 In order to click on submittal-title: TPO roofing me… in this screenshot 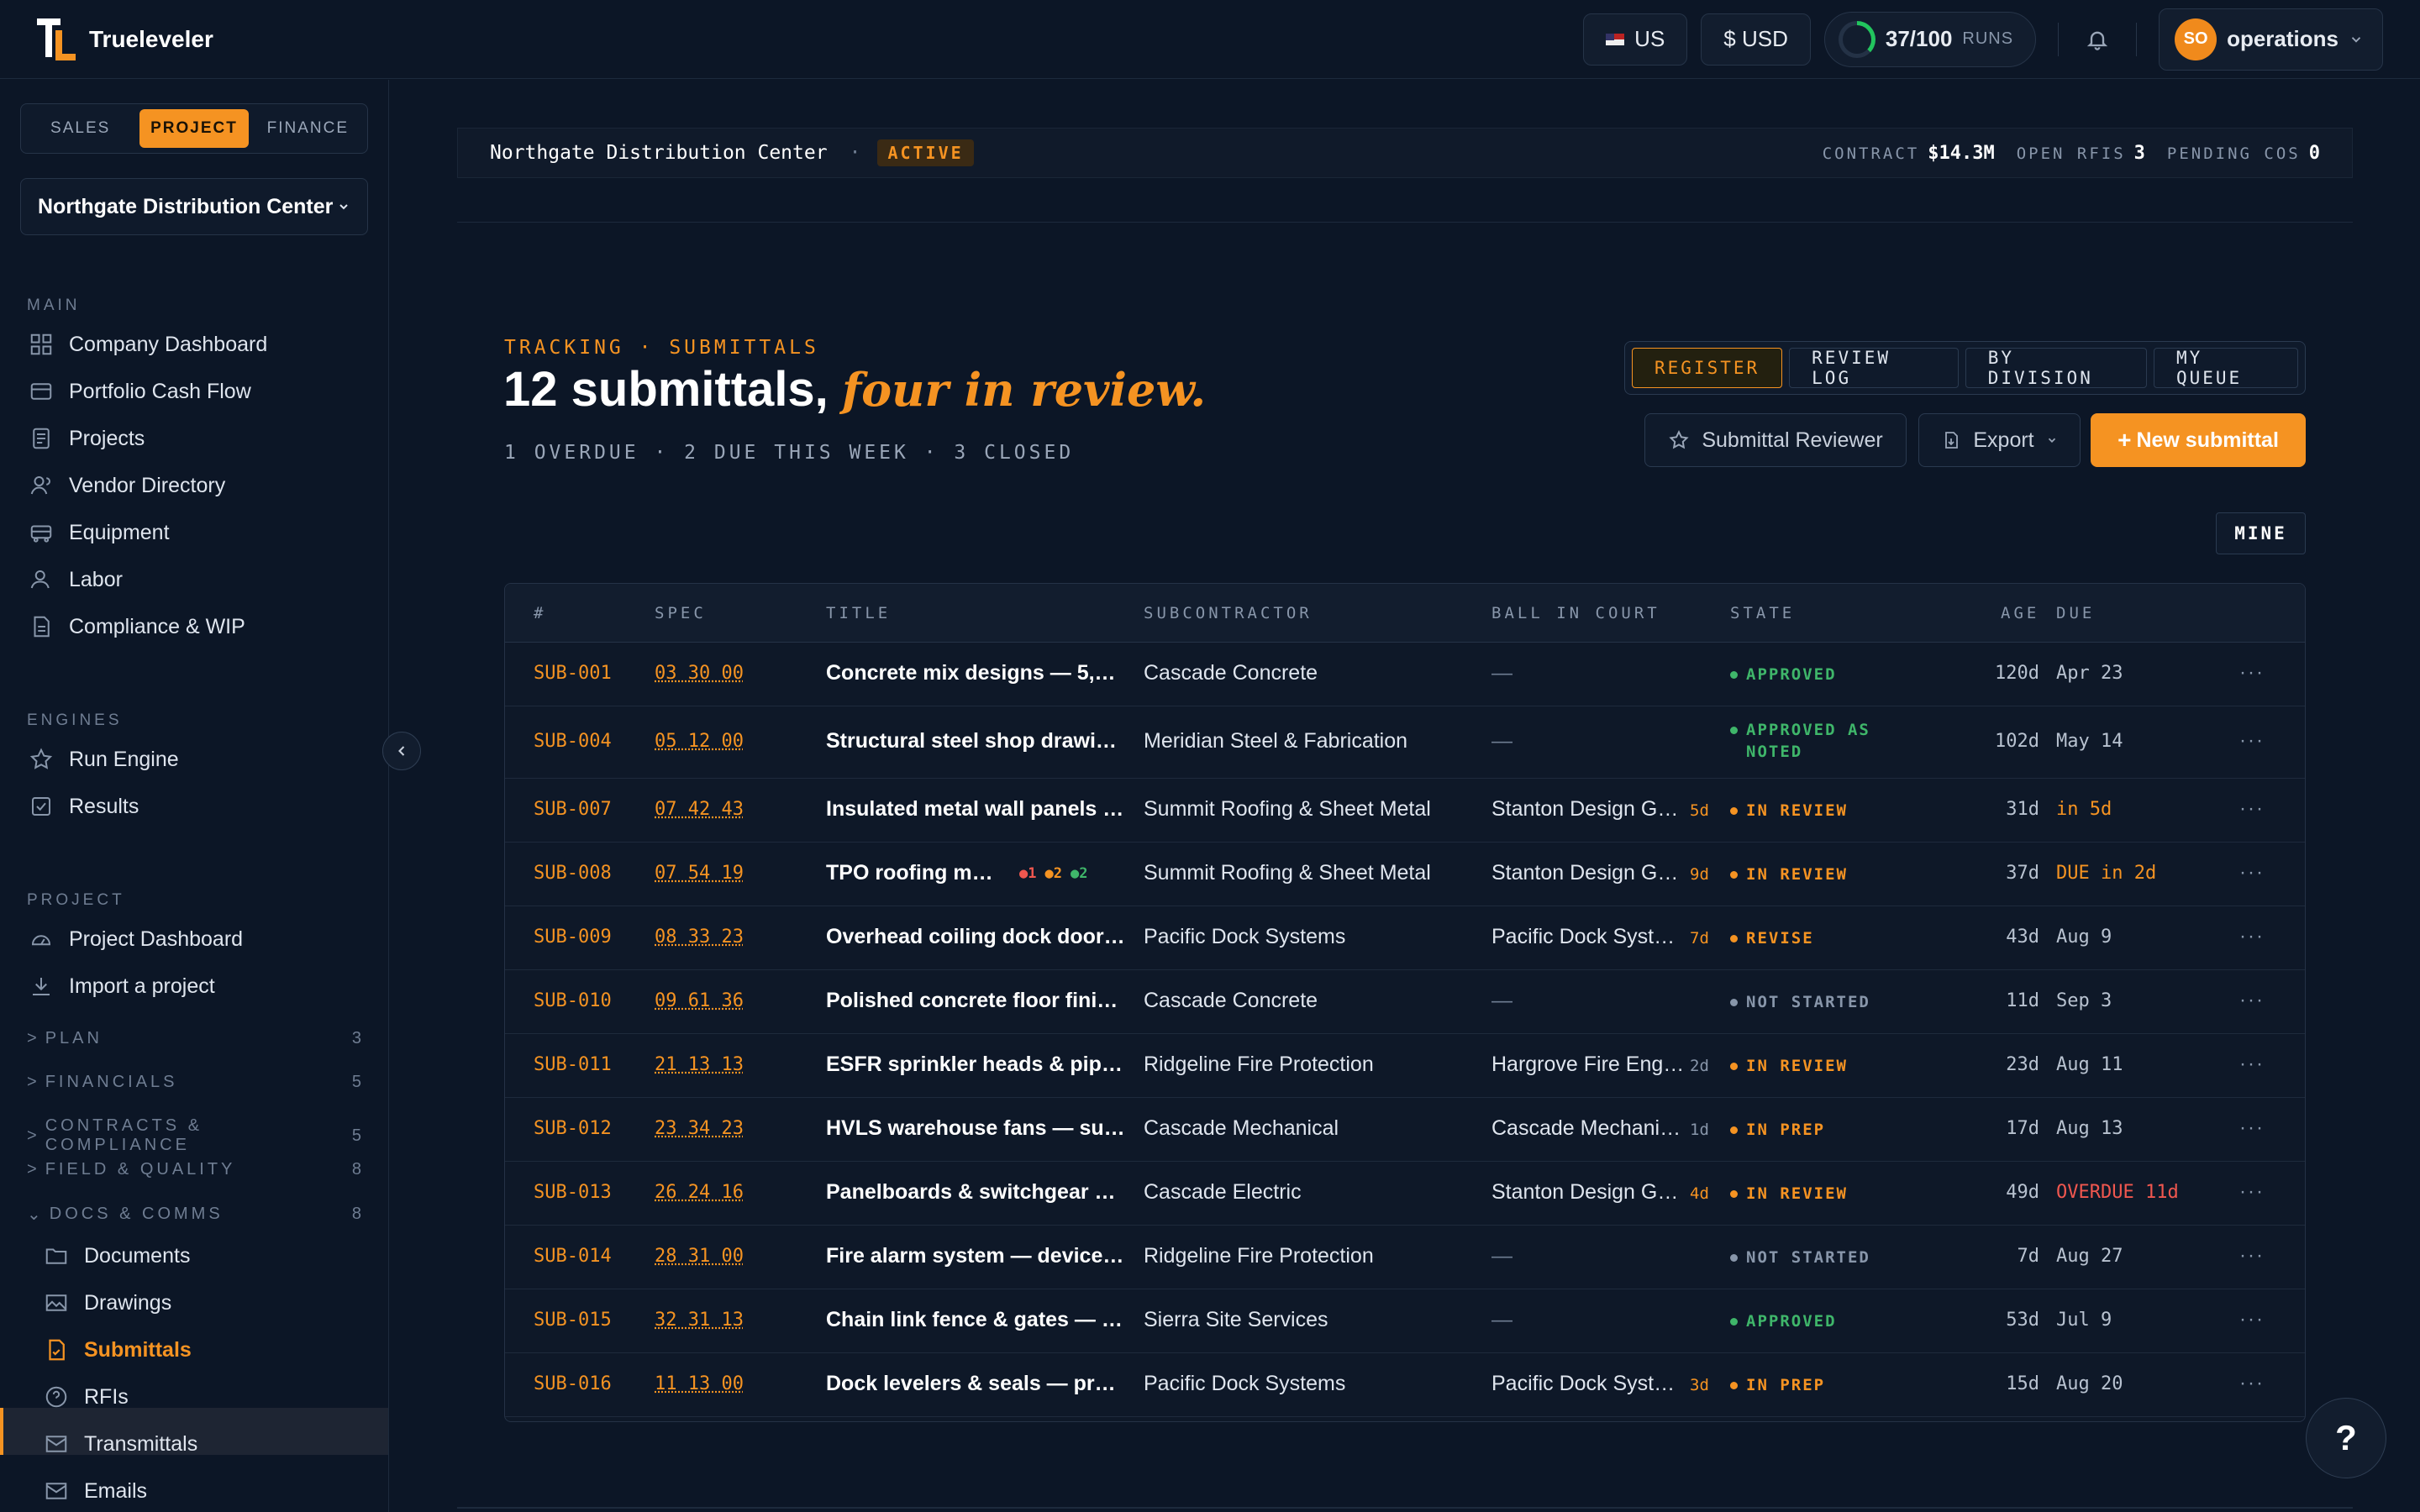, I will do `click(910, 873)`.